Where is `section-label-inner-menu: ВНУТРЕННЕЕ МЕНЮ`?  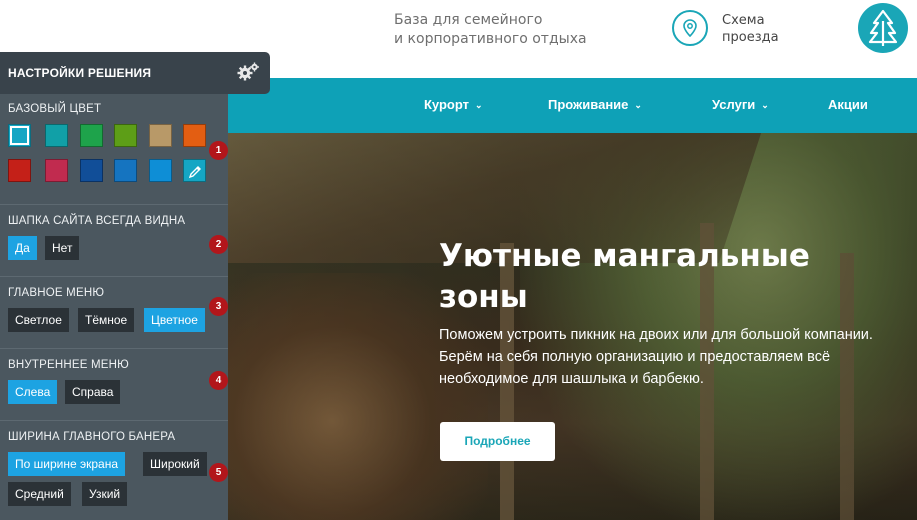 section-label-inner-menu: ВНУТРЕННЕЕ МЕНЮ is located at coordinates (68, 365).